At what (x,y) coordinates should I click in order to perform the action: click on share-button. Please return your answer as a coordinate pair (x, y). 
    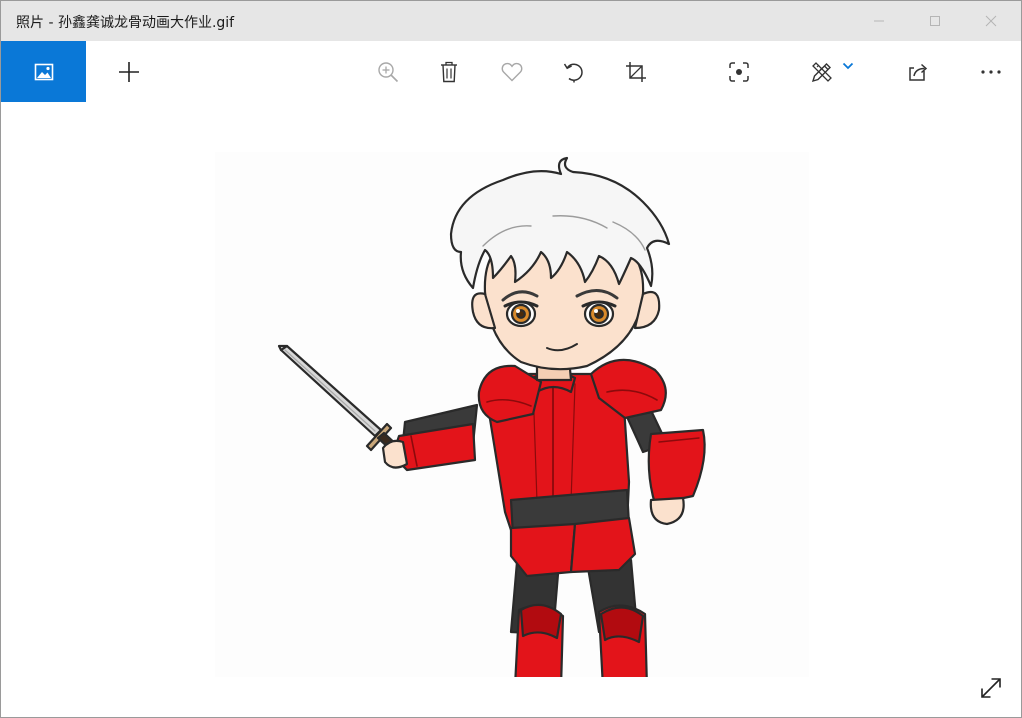
    Looking at the image, I should click on (919, 71).